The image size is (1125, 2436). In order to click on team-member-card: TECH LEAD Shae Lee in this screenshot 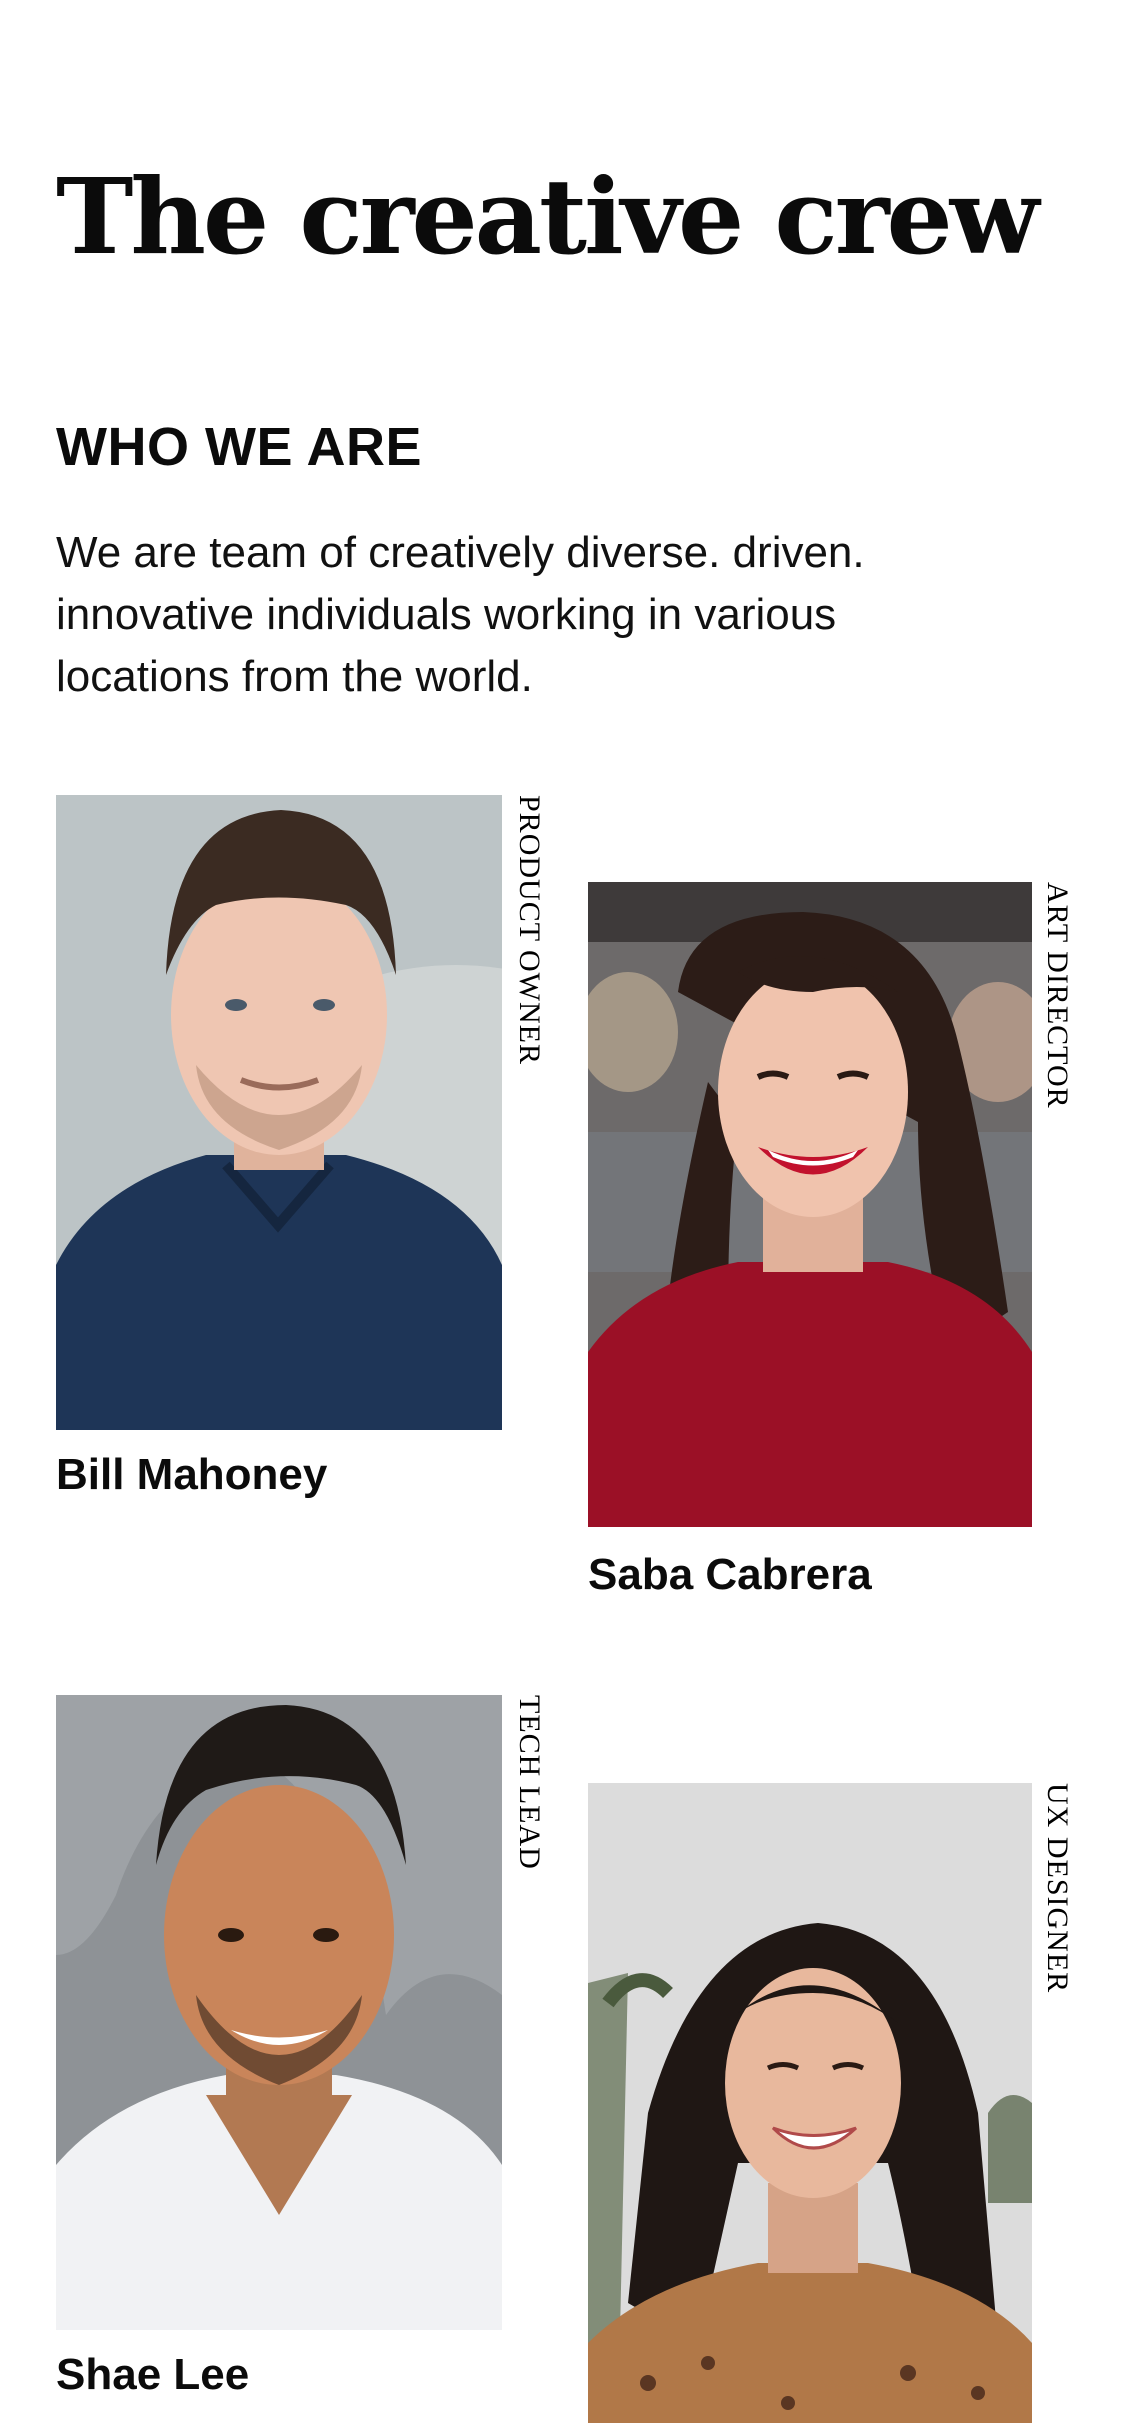, I will do `click(306, 2055)`.